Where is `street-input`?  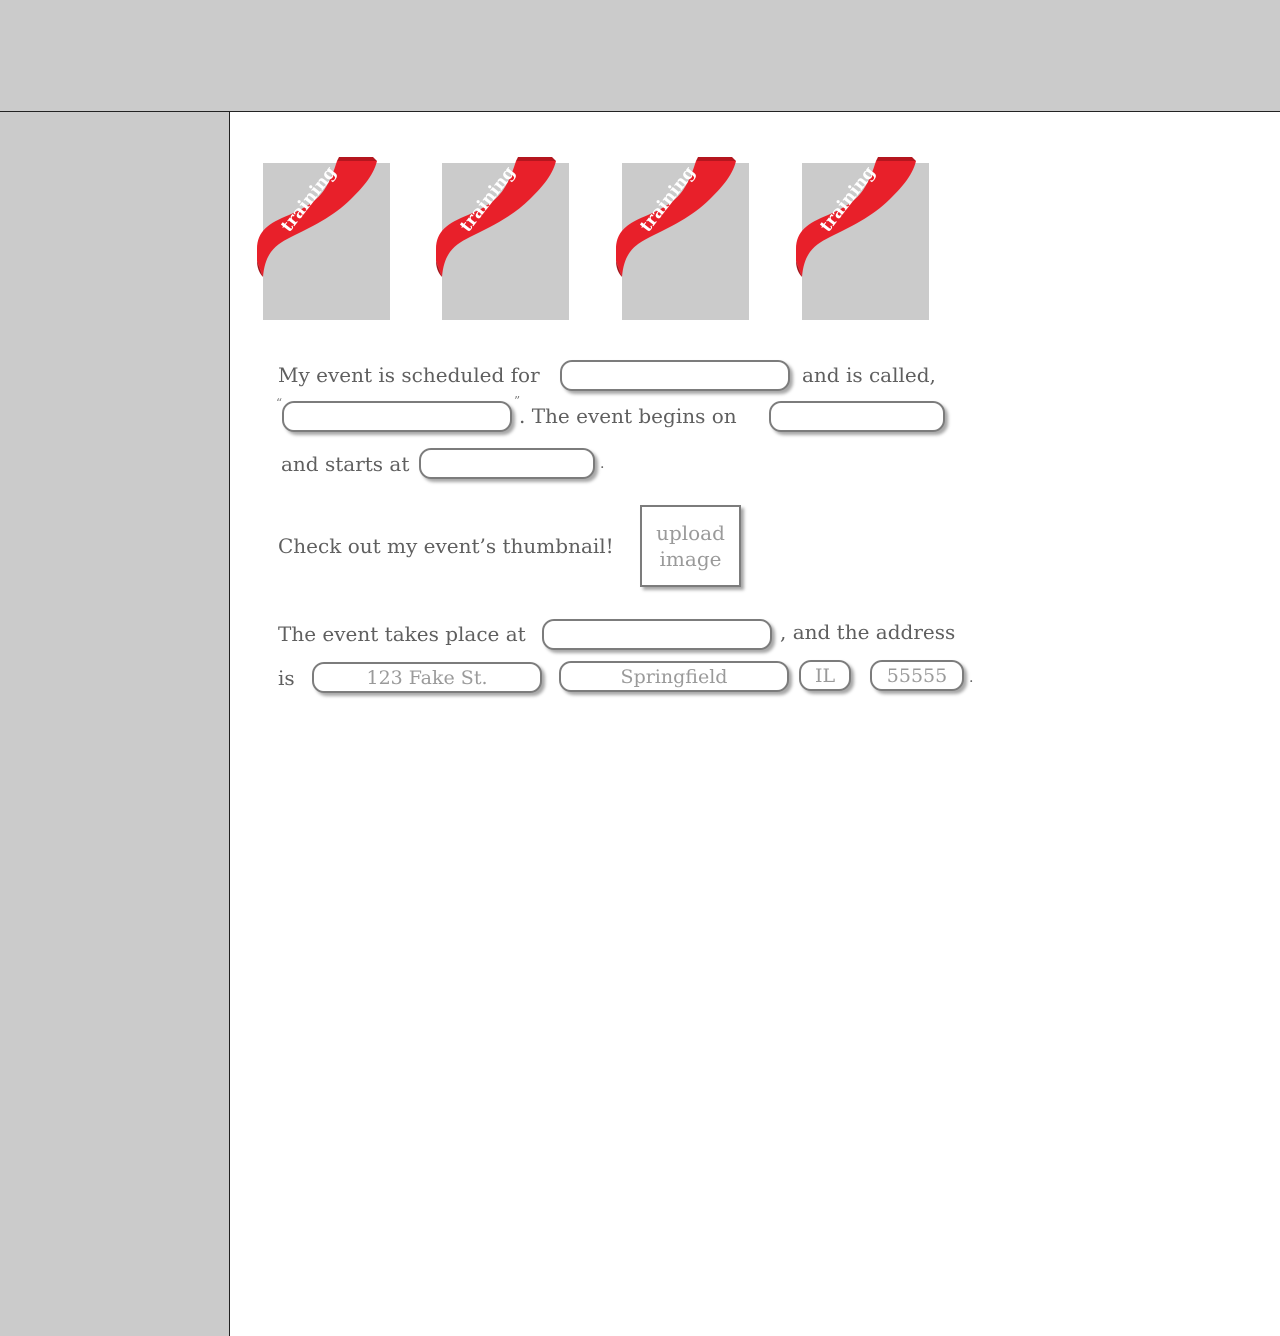 street-input is located at coordinates (427, 677).